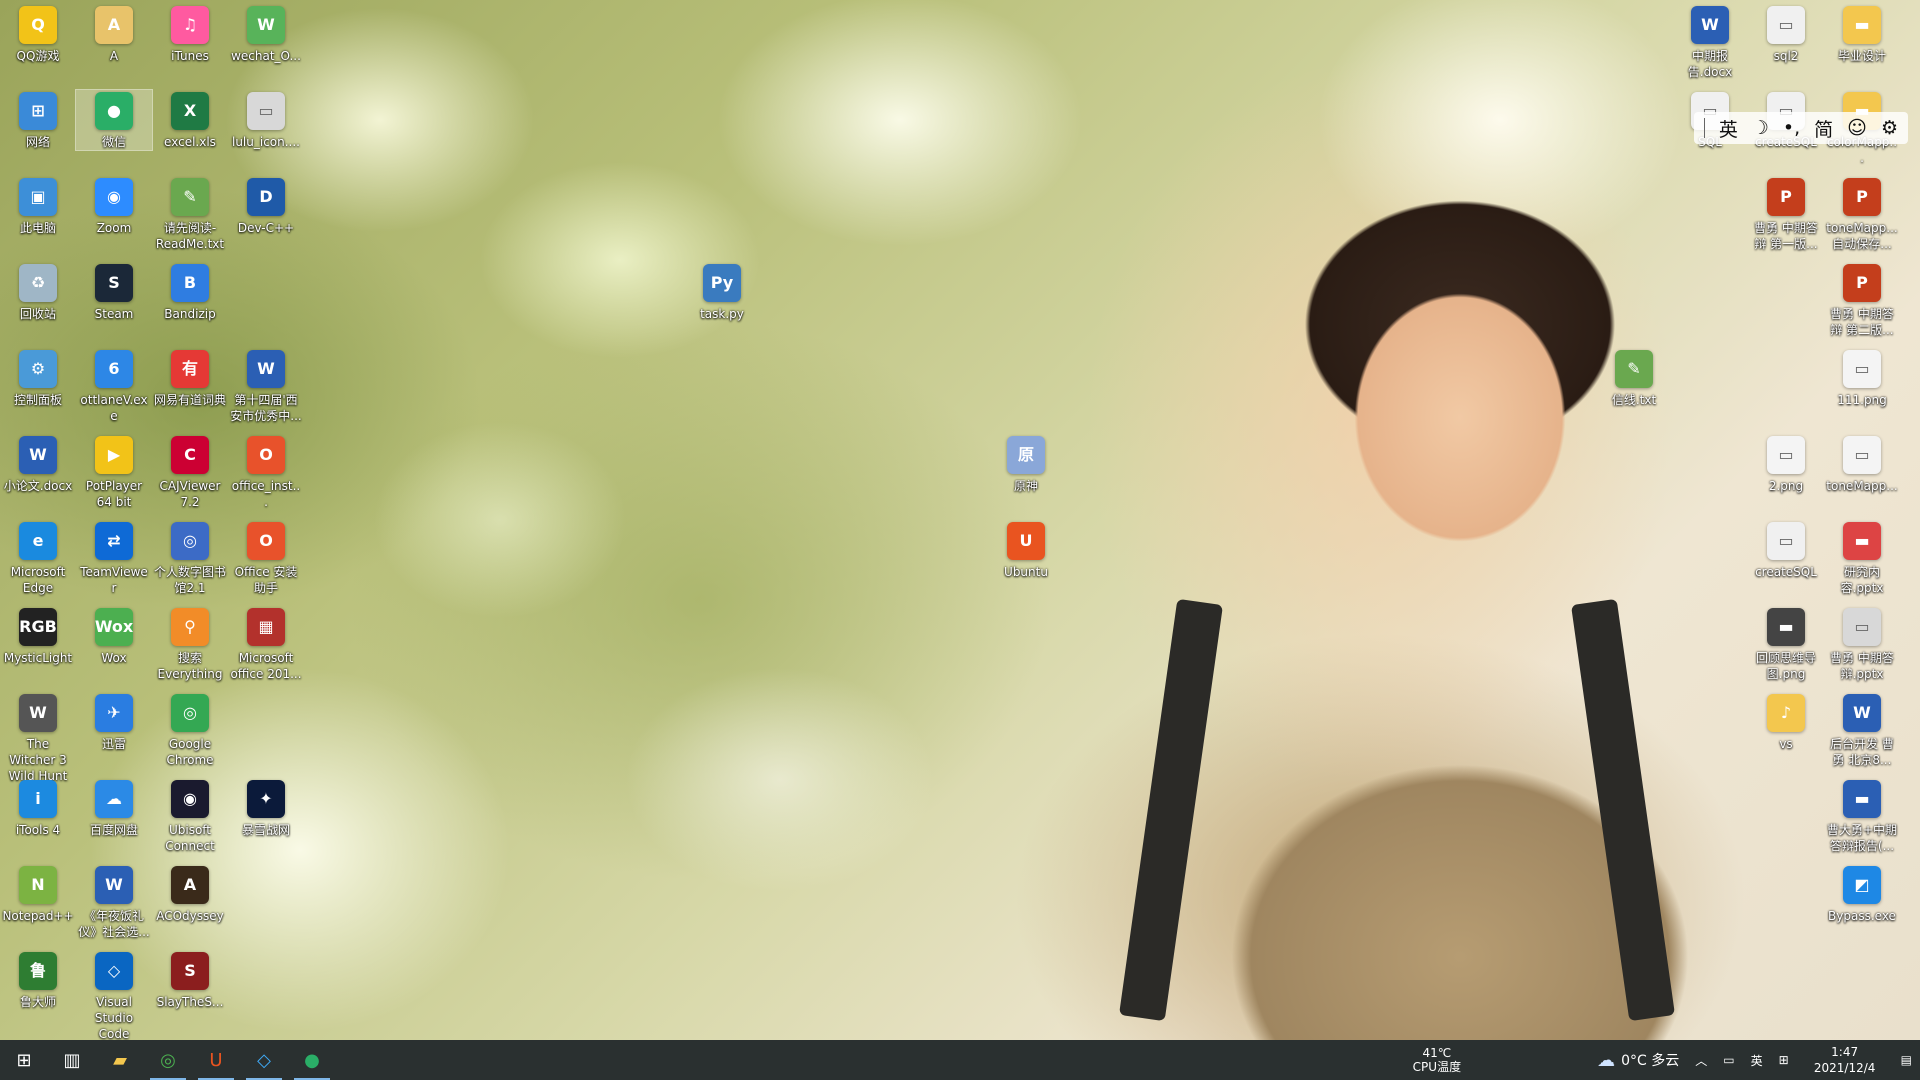  I want to click on ime-toolbar: 英 ☽ •, 简 ☺ ⚙, so click(1800, 128).